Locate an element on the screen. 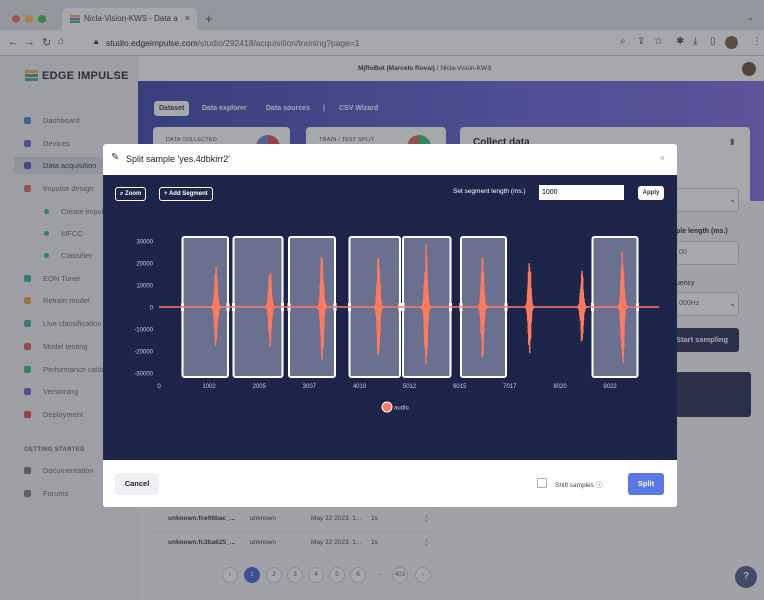 This screenshot has width=764, height=600. x-tick-label: 2005 is located at coordinates (260, 387).